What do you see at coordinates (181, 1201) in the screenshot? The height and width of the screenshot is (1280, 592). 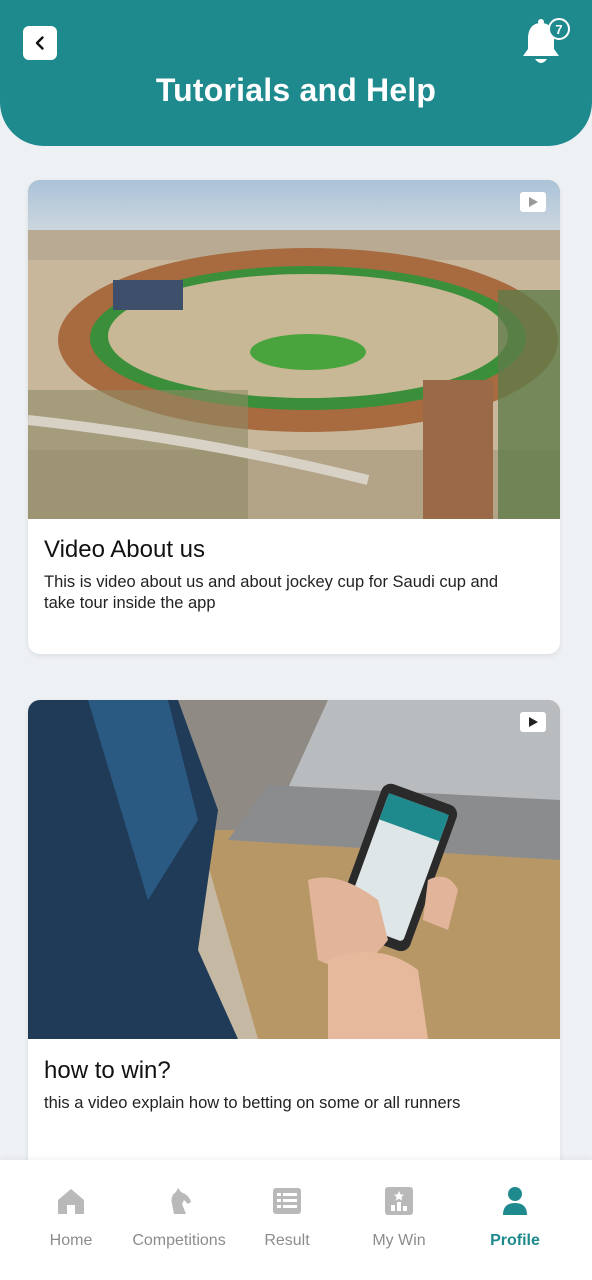 I see `horse-icon` at bounding box center [181, 1201].